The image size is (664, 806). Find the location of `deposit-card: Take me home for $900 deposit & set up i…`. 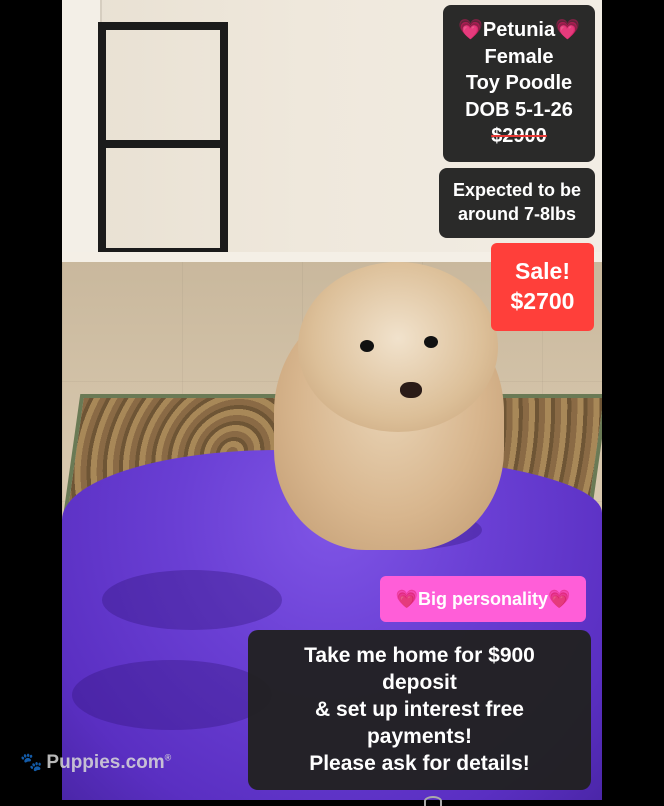

deposit-card: Take me home for $900 deposit & set up i… is located at coordinates (419, 710).